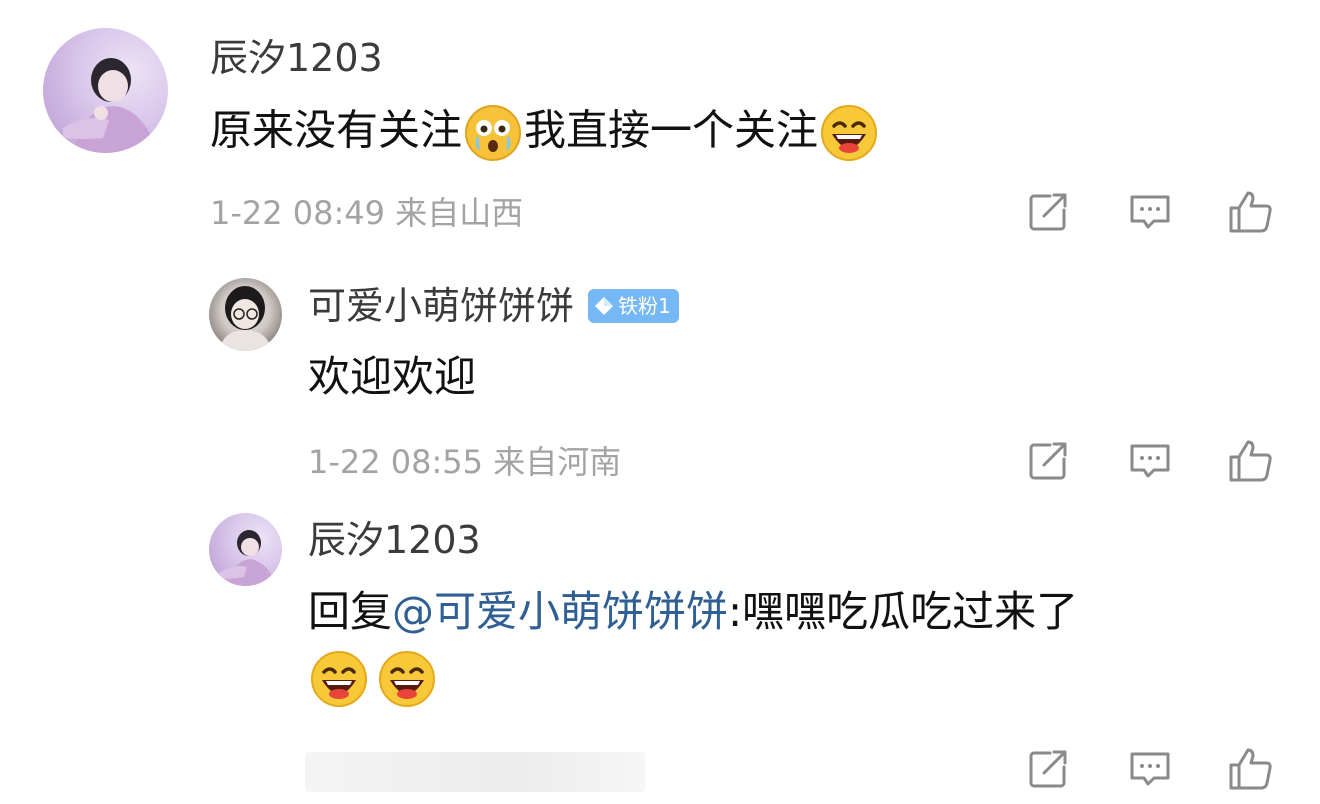 This screenshot has height=804, width=1320. What do you see at coordinates (903, 611) in the screenshot?
I see `reply-body: :嘿嘿吃瓜吃过来了` at bounding box center [903, 611].